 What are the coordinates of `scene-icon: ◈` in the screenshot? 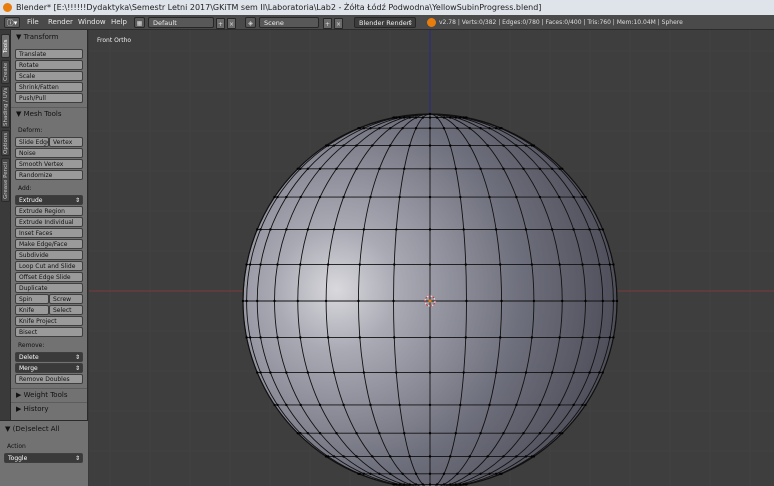 It's located at (250, 22).